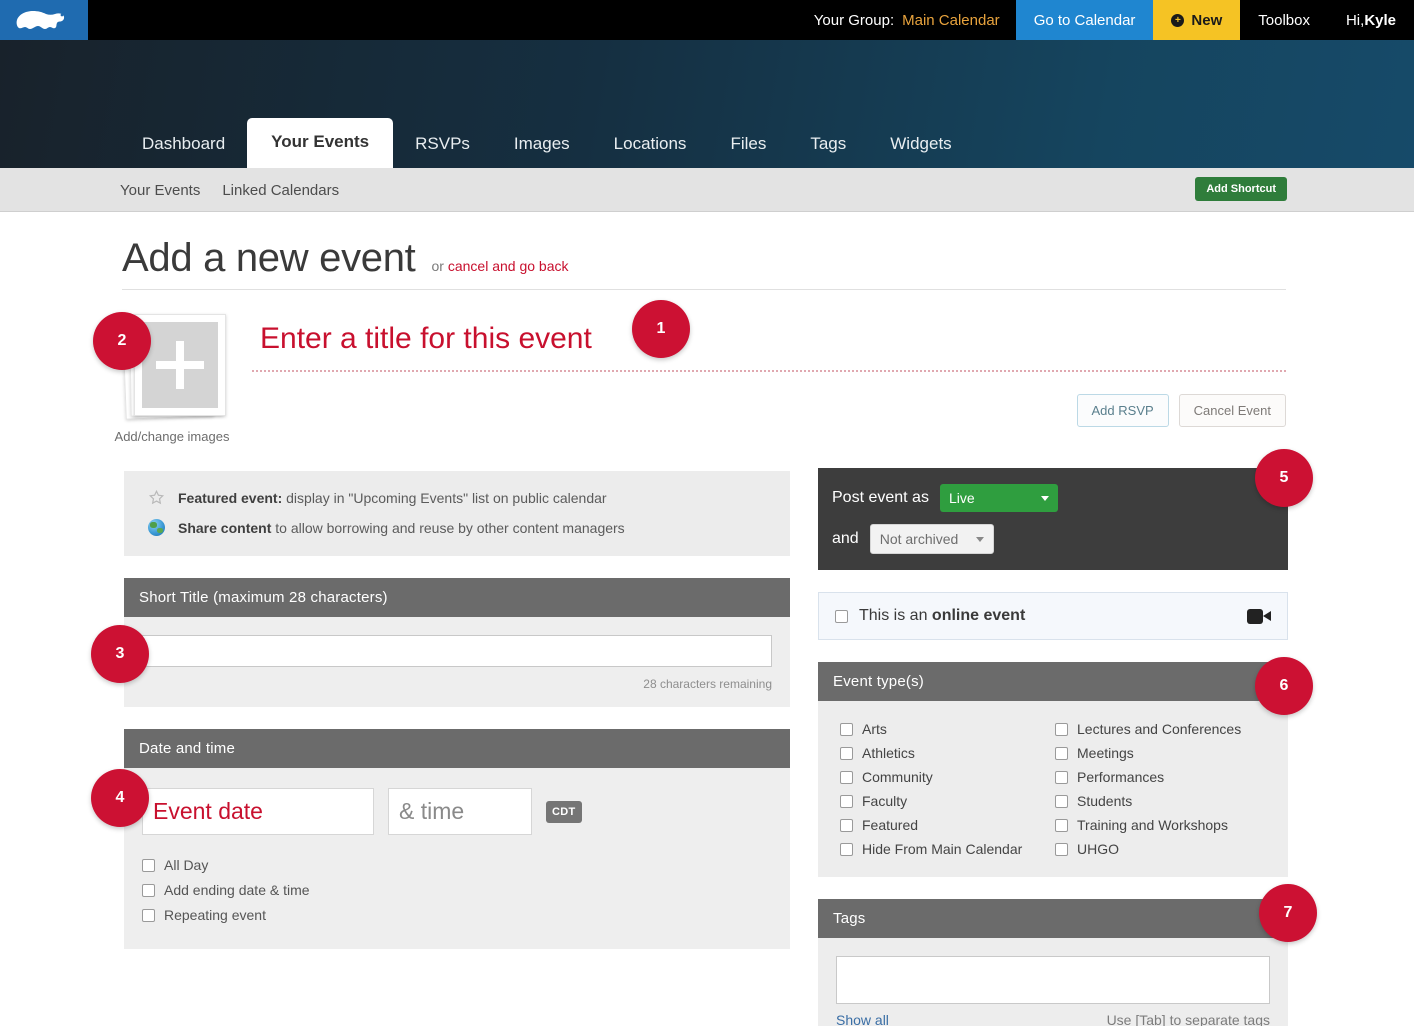  What do you see at coordinates (457, 915) in the screenshot?
I see `checkbox-row-repeating: Repeating event` at bounding box center [457, 915].